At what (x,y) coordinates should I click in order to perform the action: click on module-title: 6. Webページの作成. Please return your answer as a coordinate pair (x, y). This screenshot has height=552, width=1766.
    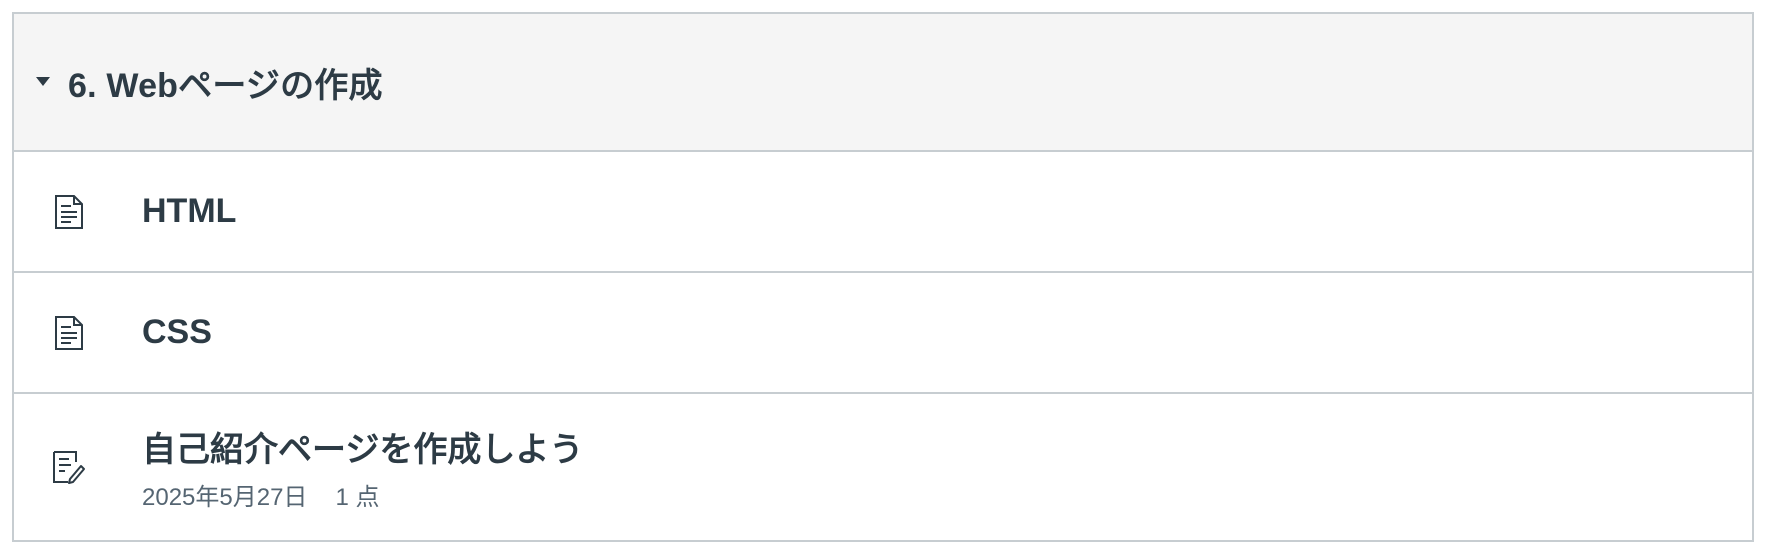
    Looking at the image, I should click on (225, 85).